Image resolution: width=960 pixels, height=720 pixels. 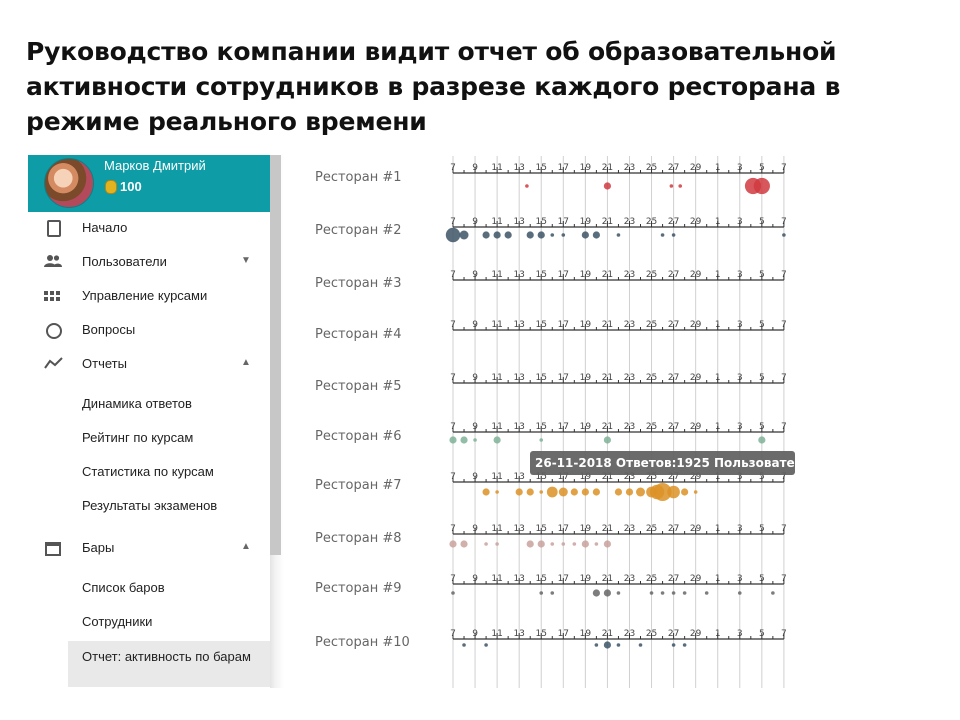 What do you see at coordinates (358, 177) in the screenshot?
I see `row-label: Ресторан #1` at bounding box center [358, 177].